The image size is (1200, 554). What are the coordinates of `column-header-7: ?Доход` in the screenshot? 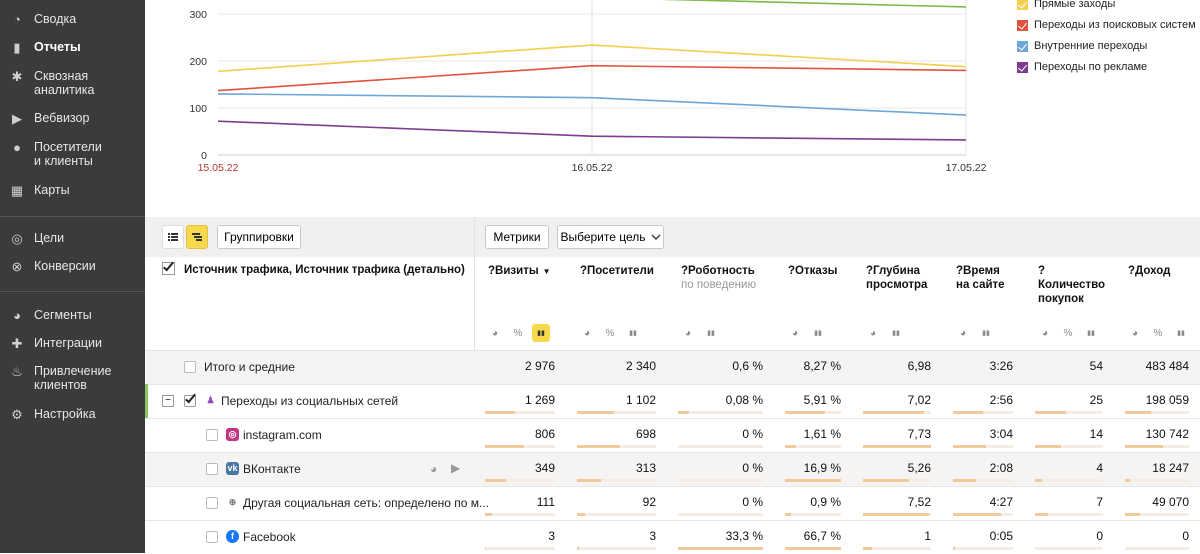 It's located at (1163, 271).